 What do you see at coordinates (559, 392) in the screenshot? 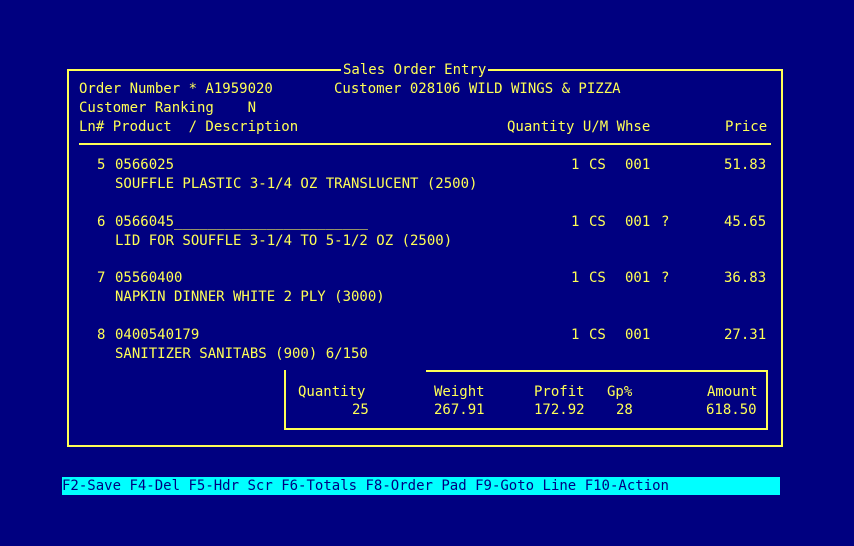
I see `totals-profit-label: Profit` at bounding box center [559, 392].